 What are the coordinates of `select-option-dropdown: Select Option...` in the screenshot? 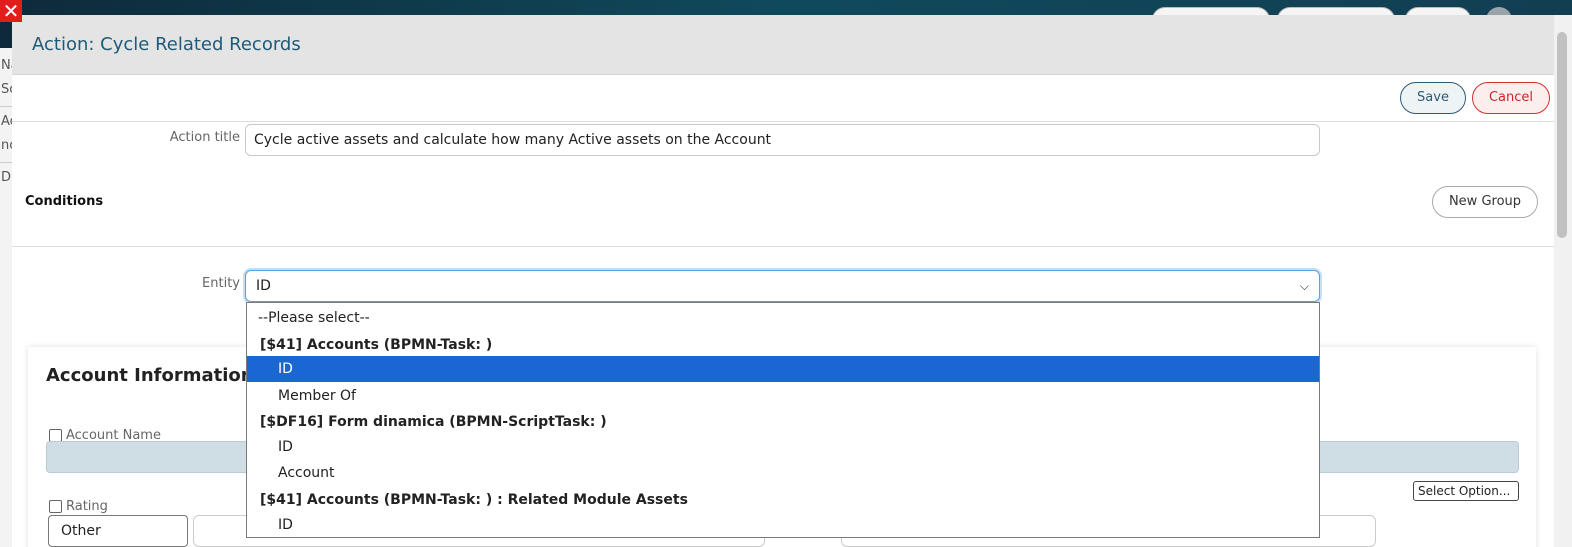 It's located at (1466, 491).